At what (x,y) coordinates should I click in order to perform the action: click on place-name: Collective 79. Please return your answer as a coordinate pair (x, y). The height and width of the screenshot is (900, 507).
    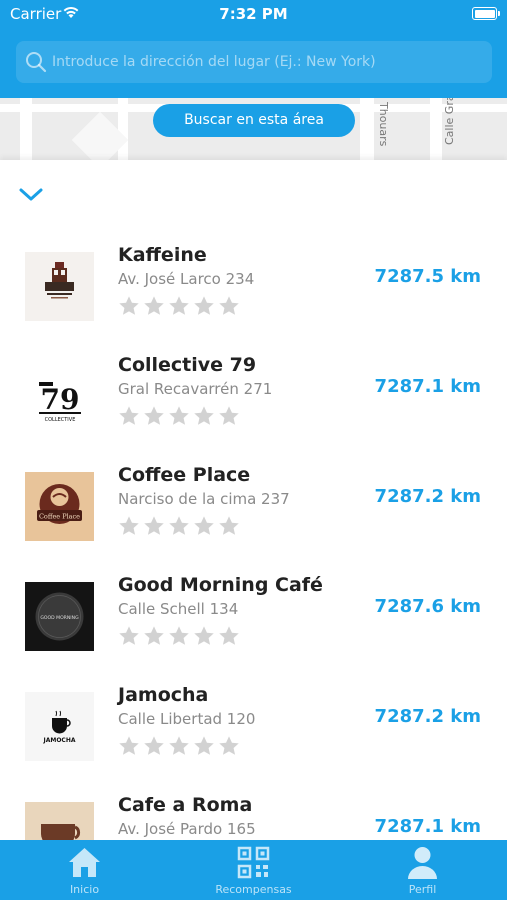
    Looking at the image, I should click on (187, 365).